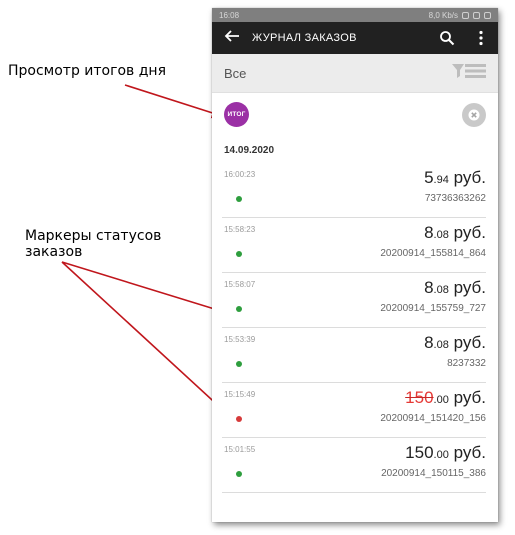 This screenshot has width=515, height=535. I want to click on order-number: 20200914_155759_727, so click(433, 308).